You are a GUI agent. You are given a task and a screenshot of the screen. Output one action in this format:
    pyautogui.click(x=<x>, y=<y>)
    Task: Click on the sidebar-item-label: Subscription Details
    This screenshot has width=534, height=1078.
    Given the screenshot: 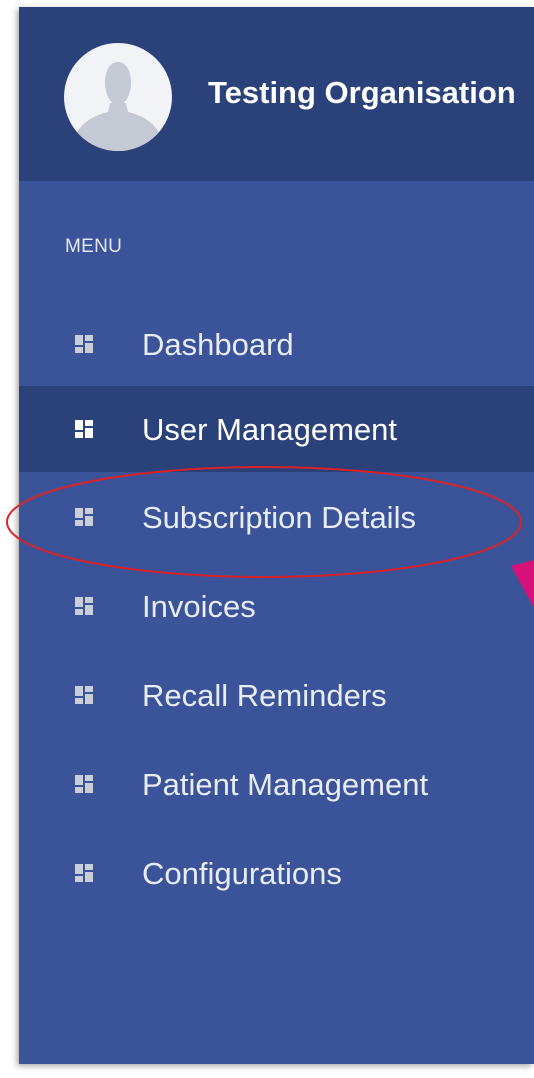 What is the action you would take?
    pyautogui.click(x=279, y=517)
    